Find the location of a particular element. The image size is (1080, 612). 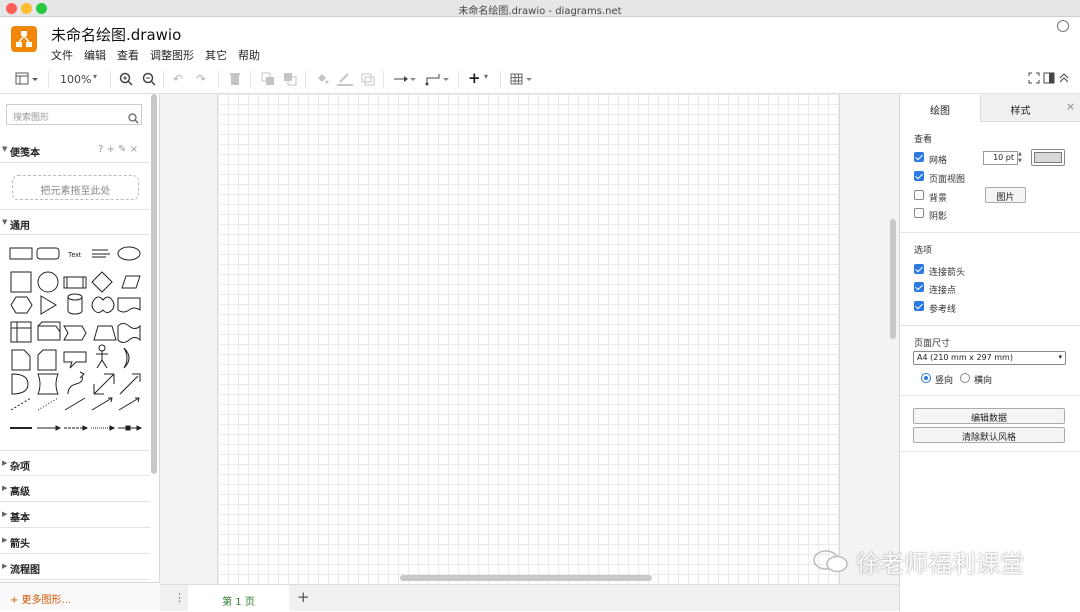

background-checkbox: 背景 is located at coordinates (931, 197).